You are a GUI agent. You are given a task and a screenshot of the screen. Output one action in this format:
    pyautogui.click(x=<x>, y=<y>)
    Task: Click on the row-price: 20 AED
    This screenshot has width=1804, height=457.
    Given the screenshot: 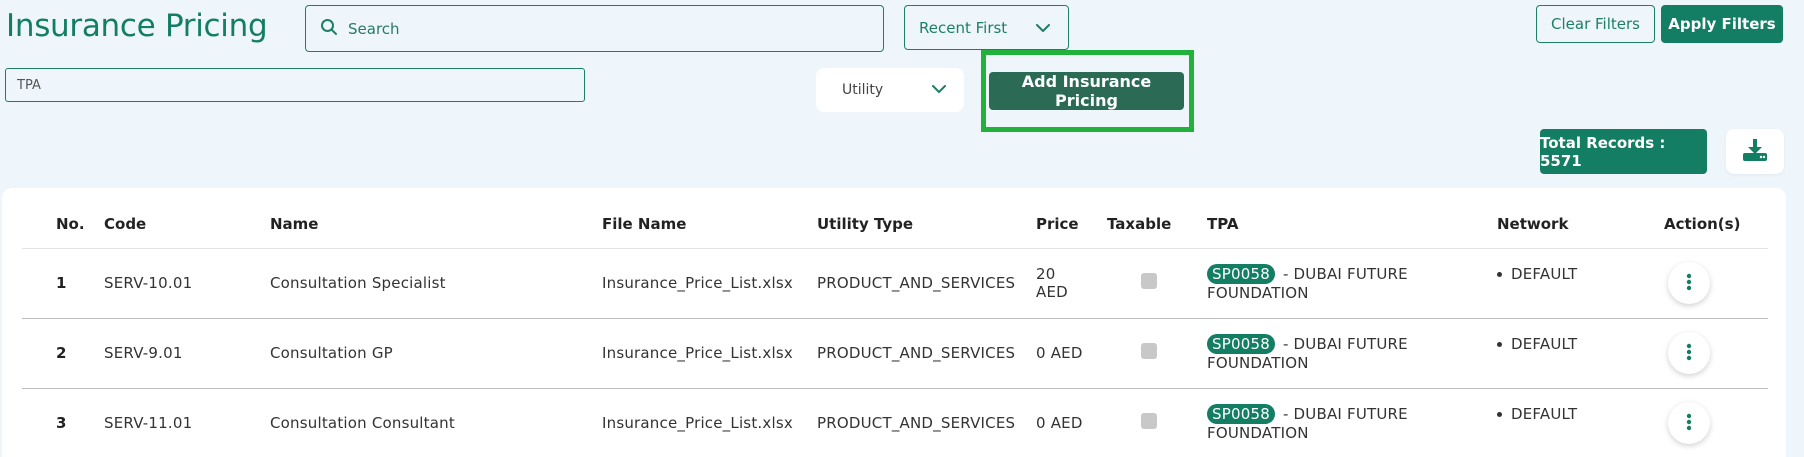 What is the action you would take?
    pyautogui.click(x=1052, y=283)
    